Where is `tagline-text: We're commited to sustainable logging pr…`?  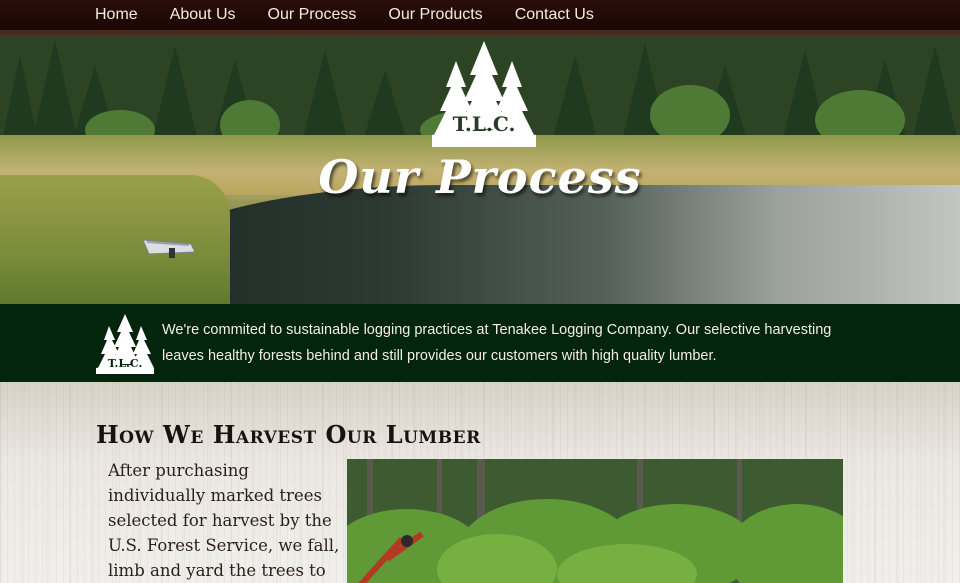
tagline-text: We're commited to sustainable logging pr… is located at coordinates (497, 343).